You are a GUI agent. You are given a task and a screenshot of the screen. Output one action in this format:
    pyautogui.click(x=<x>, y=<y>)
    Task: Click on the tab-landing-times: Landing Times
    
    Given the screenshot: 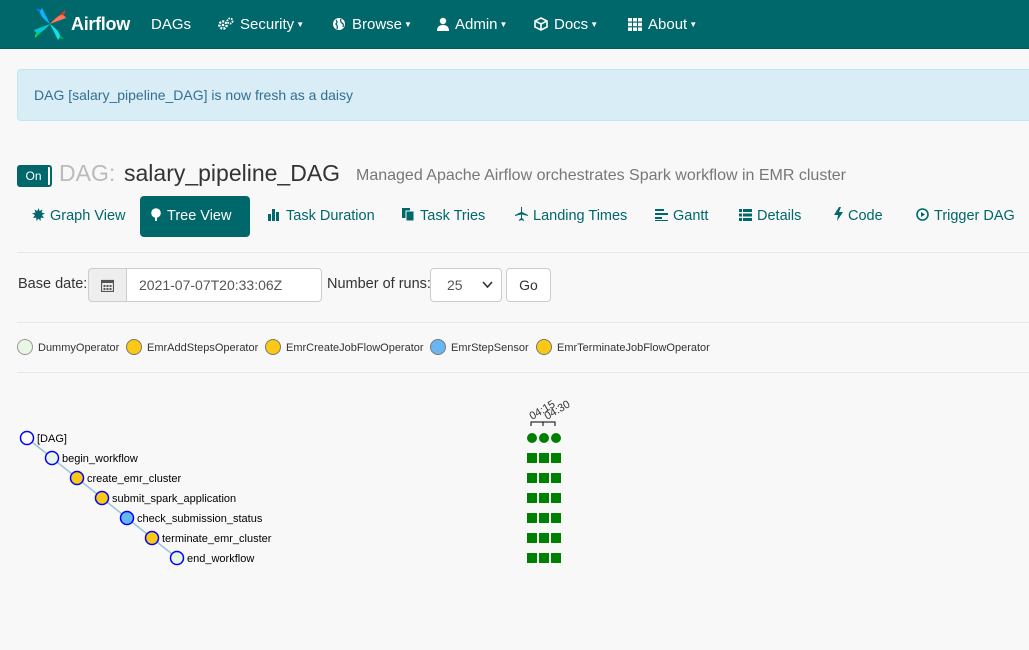 What is the action you would take?
    pyautogui.click(x=571, y=216)
    